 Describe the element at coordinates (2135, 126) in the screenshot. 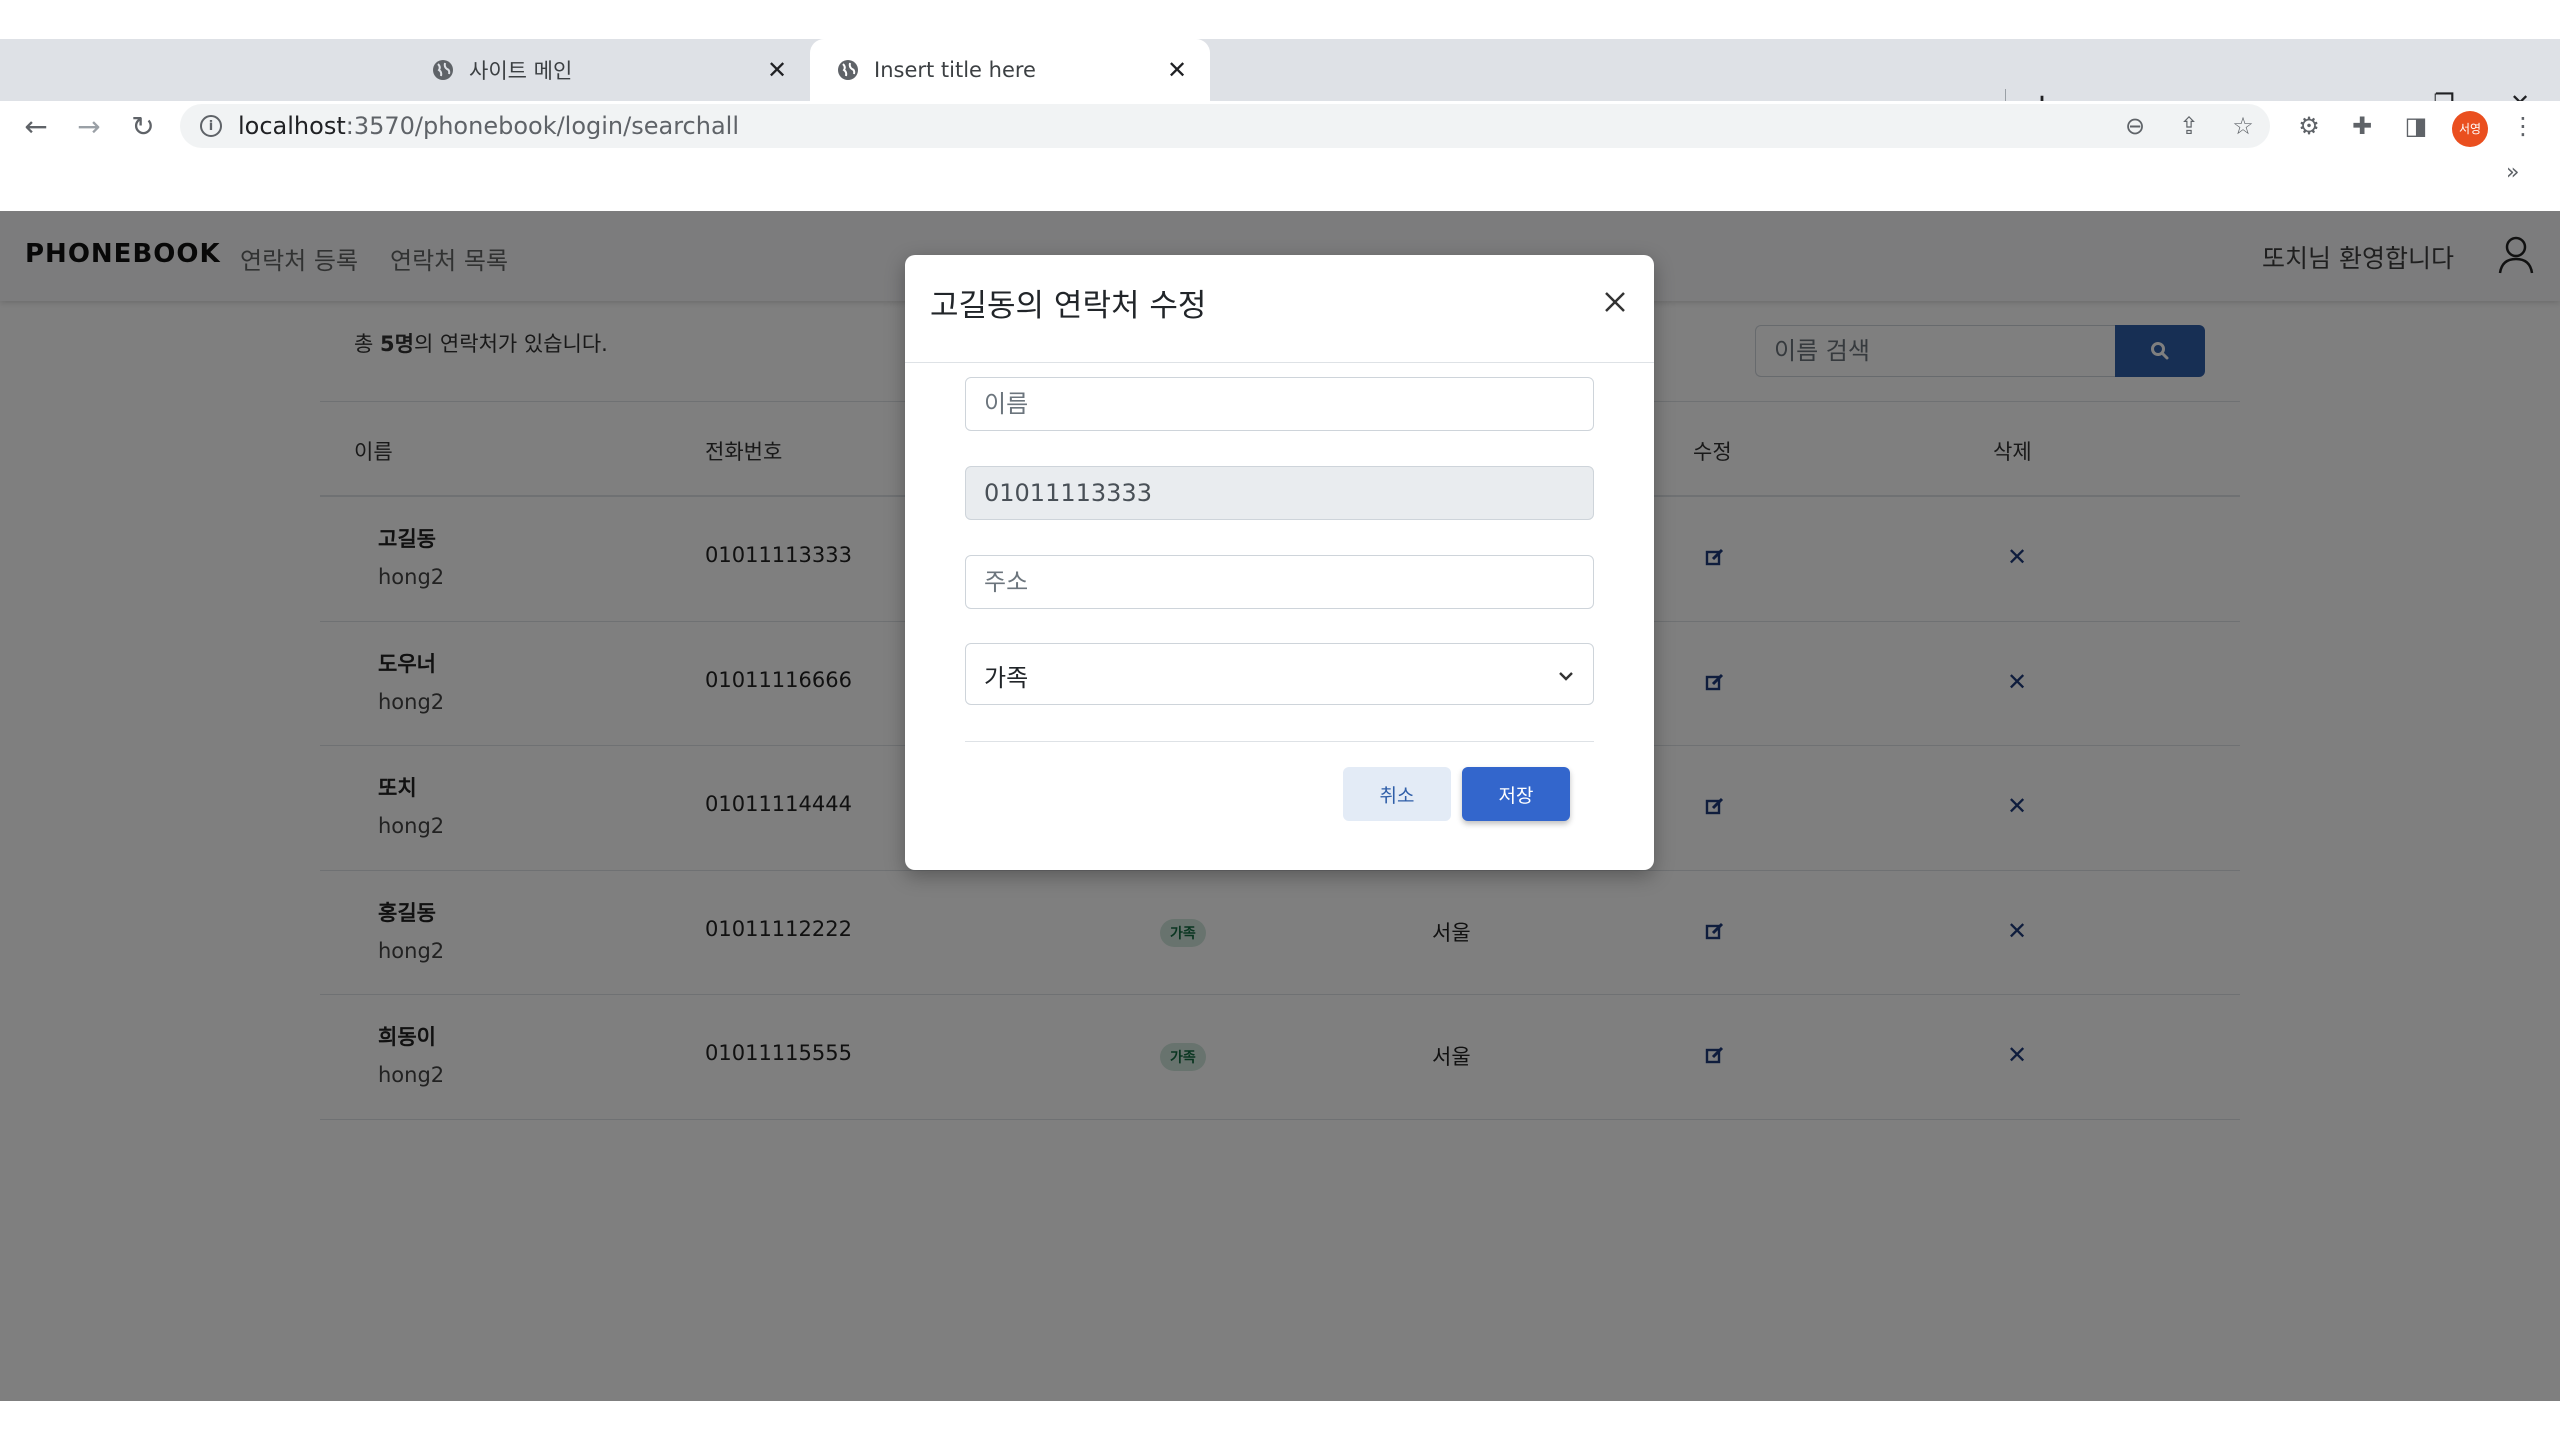

I see `zoom-icon: ⊖` at that location.